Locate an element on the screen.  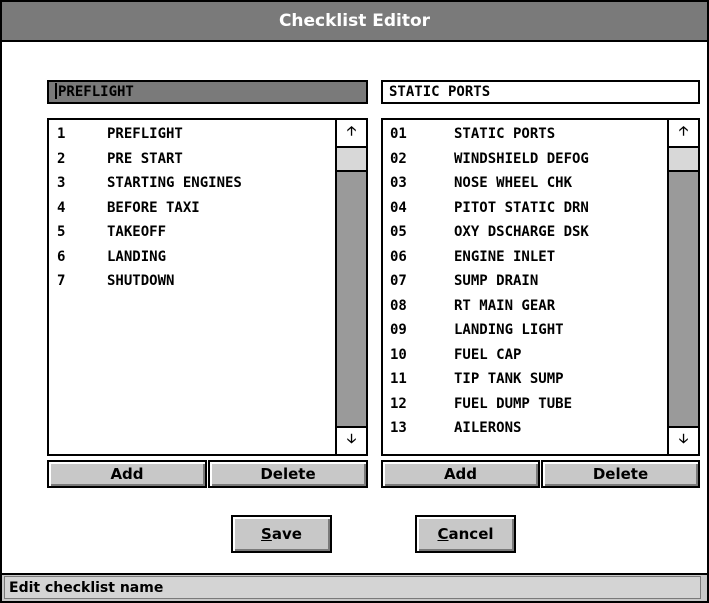
list-item-number: 1 is located at coordinates (61, 134).